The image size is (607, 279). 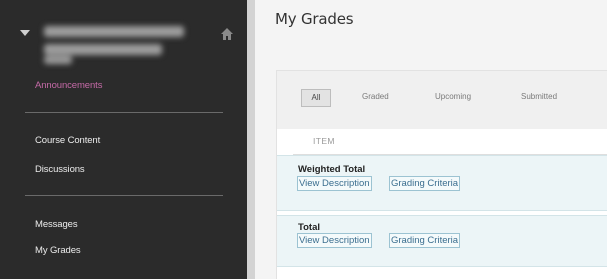 What do you see at coordinates (539, 96) in the screenshot?
I see `filter-tab-submitted: Submitted` at bounding box center [539, 96].